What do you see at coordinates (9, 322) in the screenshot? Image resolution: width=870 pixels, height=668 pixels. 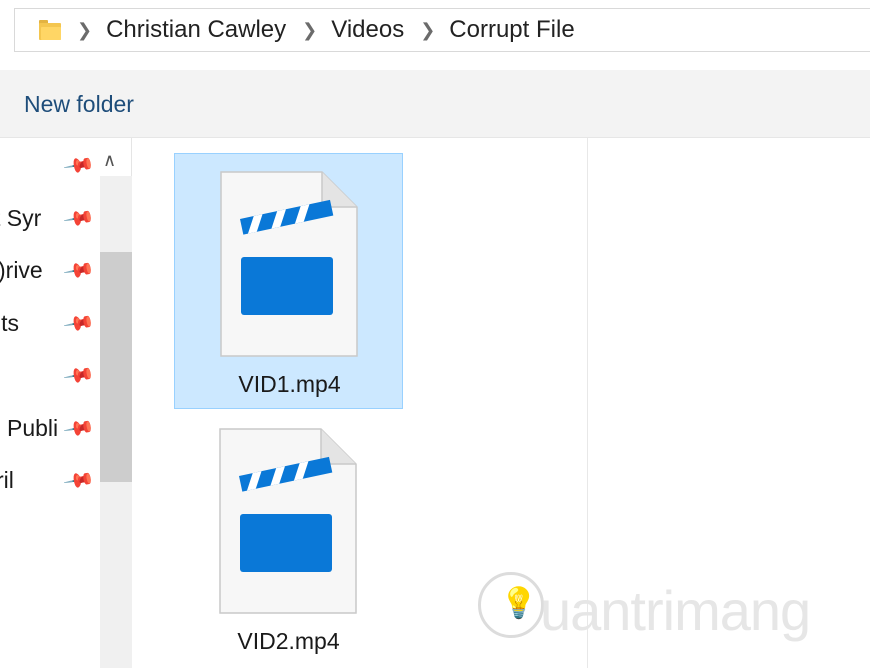 I see `nav-item-label: its` at bounding box center [9, 322].